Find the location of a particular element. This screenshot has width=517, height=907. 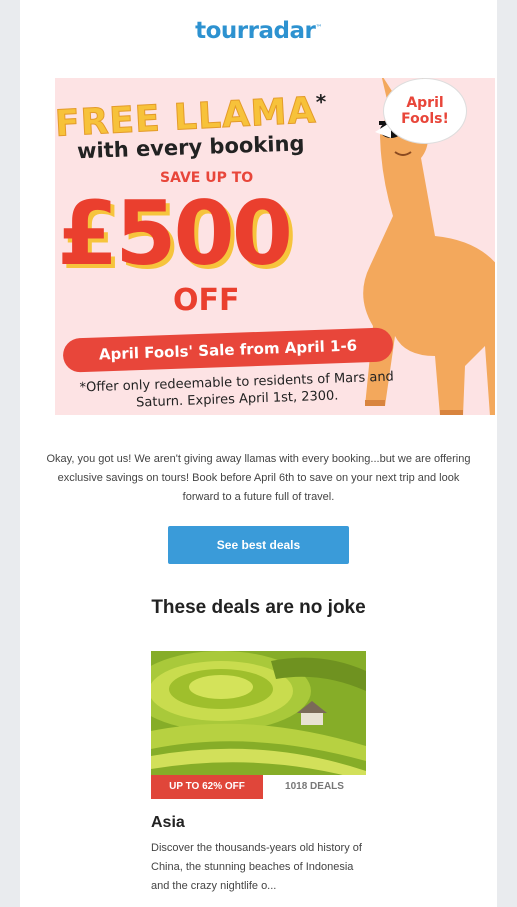

brand-logo: tourradar™ is located at coordinates (258, 31).